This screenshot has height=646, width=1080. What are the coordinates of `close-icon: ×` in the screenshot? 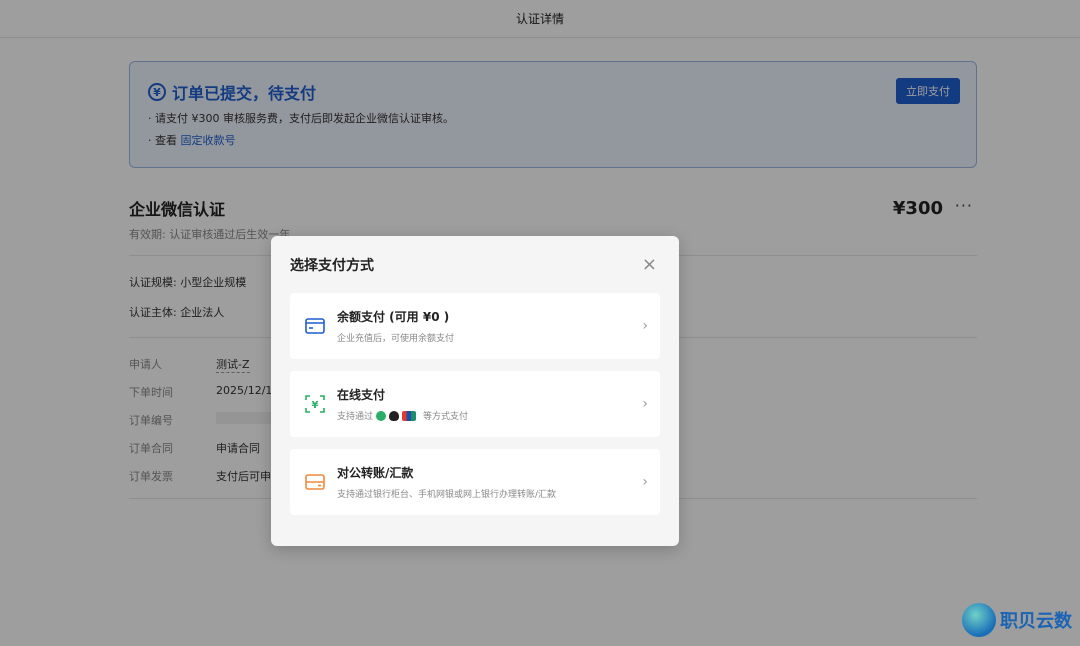 It's located at (649, 264).